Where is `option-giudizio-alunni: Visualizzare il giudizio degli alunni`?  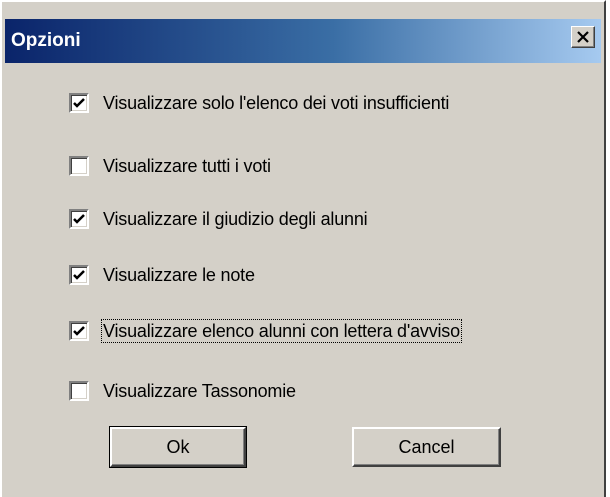 option-giudizio-alunni: Visualizzare il giudizio degli alunni is located at coordinates (218, 219).